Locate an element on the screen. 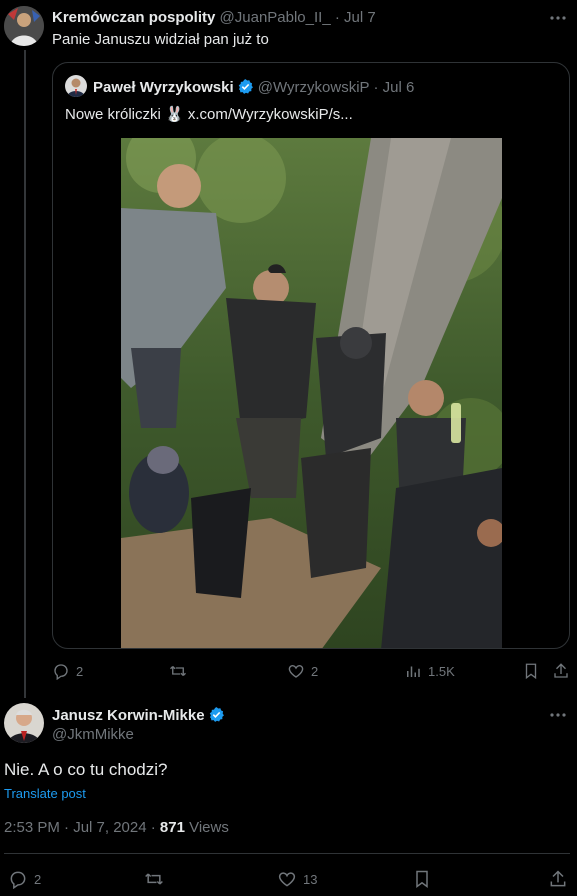 The width and height of the screenshot is (577, 896). views-count: 871 is located at coordinates (172, 827).